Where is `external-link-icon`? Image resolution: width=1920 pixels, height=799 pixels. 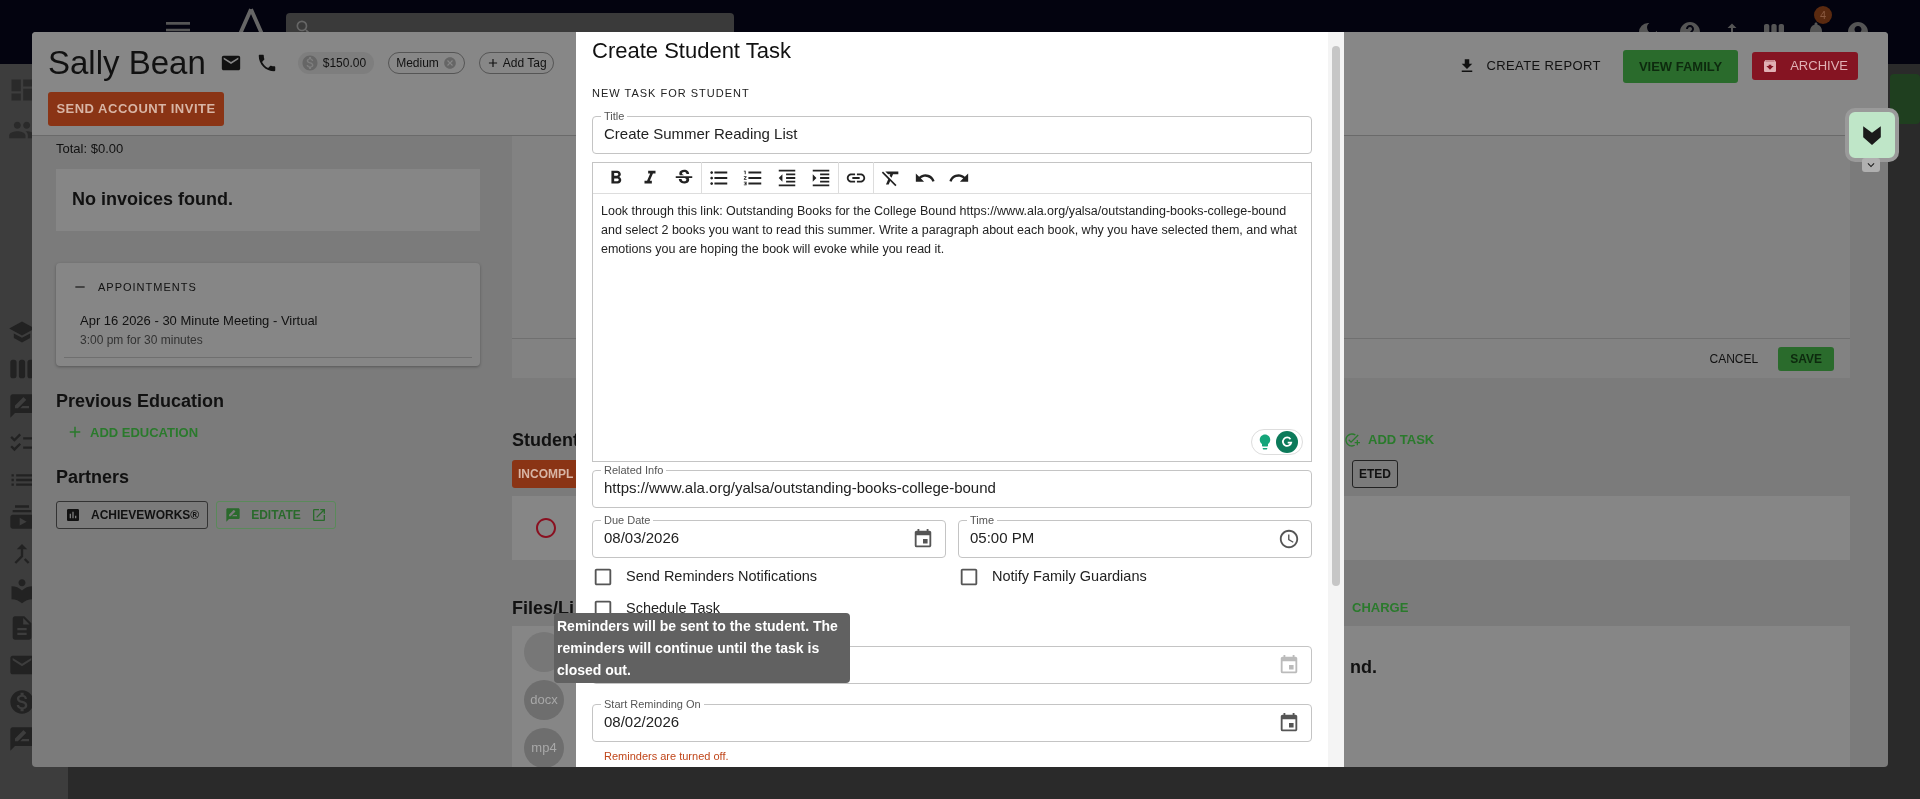
external-link-icon is located at coordinates (318, 515).